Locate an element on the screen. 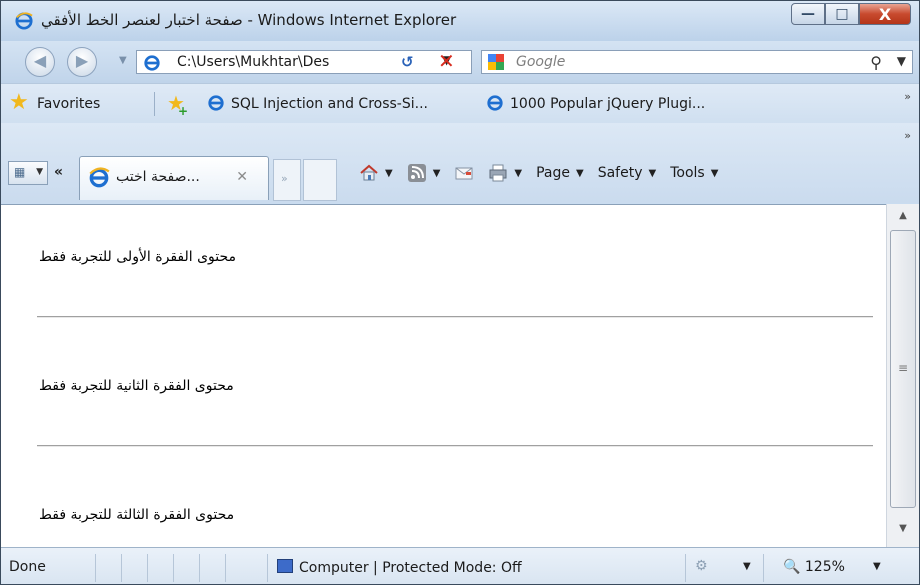 The width and height of the screenshot is (922, 587). address-input: C:\Users\Mukhtar\Des is located at coordinates (304, 62).